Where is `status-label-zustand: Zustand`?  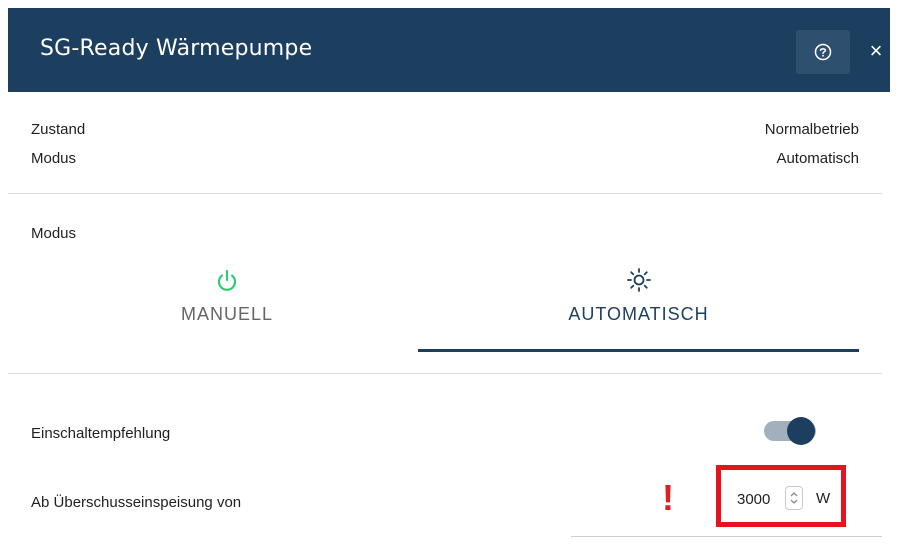 status-label-zustand: Zustand is located at coordinates (58, 129).